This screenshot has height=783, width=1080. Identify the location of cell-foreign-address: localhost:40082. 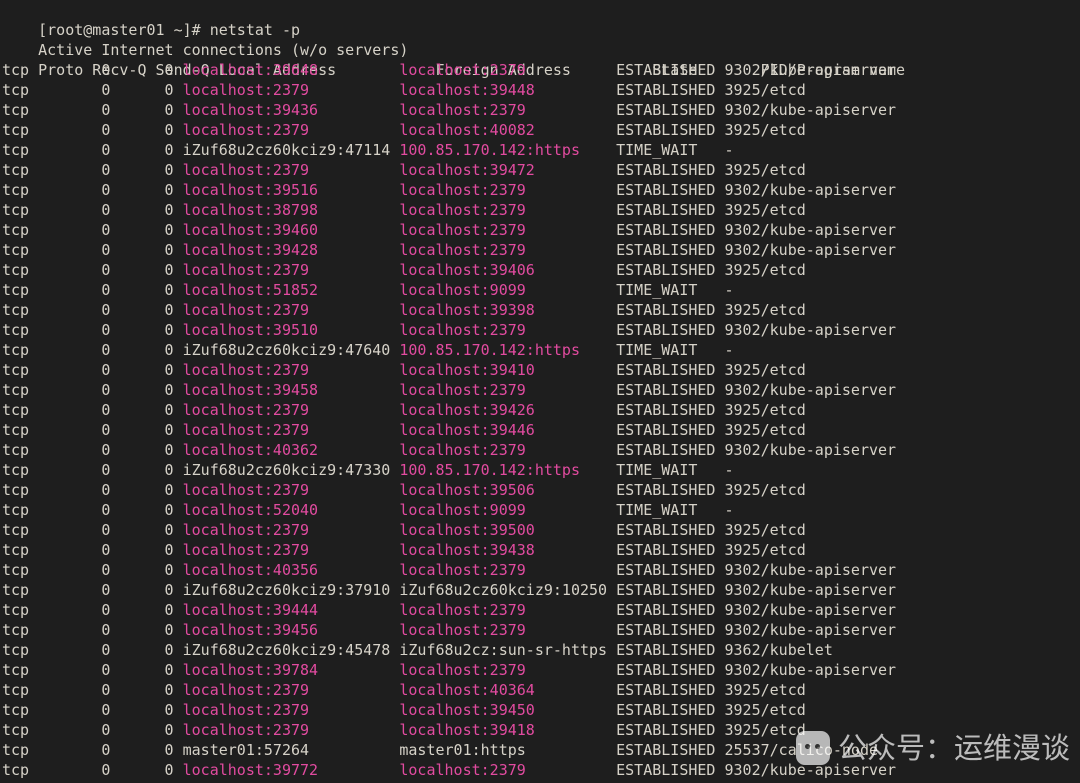
(467, 130).